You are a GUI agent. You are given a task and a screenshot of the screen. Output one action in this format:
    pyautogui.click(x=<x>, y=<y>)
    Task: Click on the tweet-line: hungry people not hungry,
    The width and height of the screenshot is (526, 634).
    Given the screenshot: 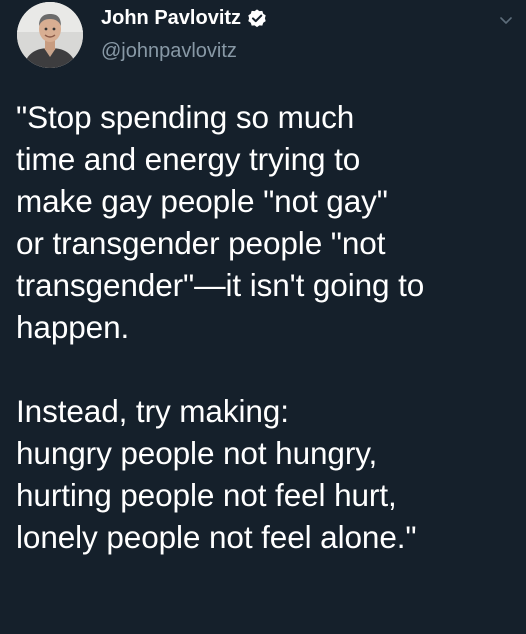 What is the action you would take?
    pyautogui.click(x=197, y=453)
    